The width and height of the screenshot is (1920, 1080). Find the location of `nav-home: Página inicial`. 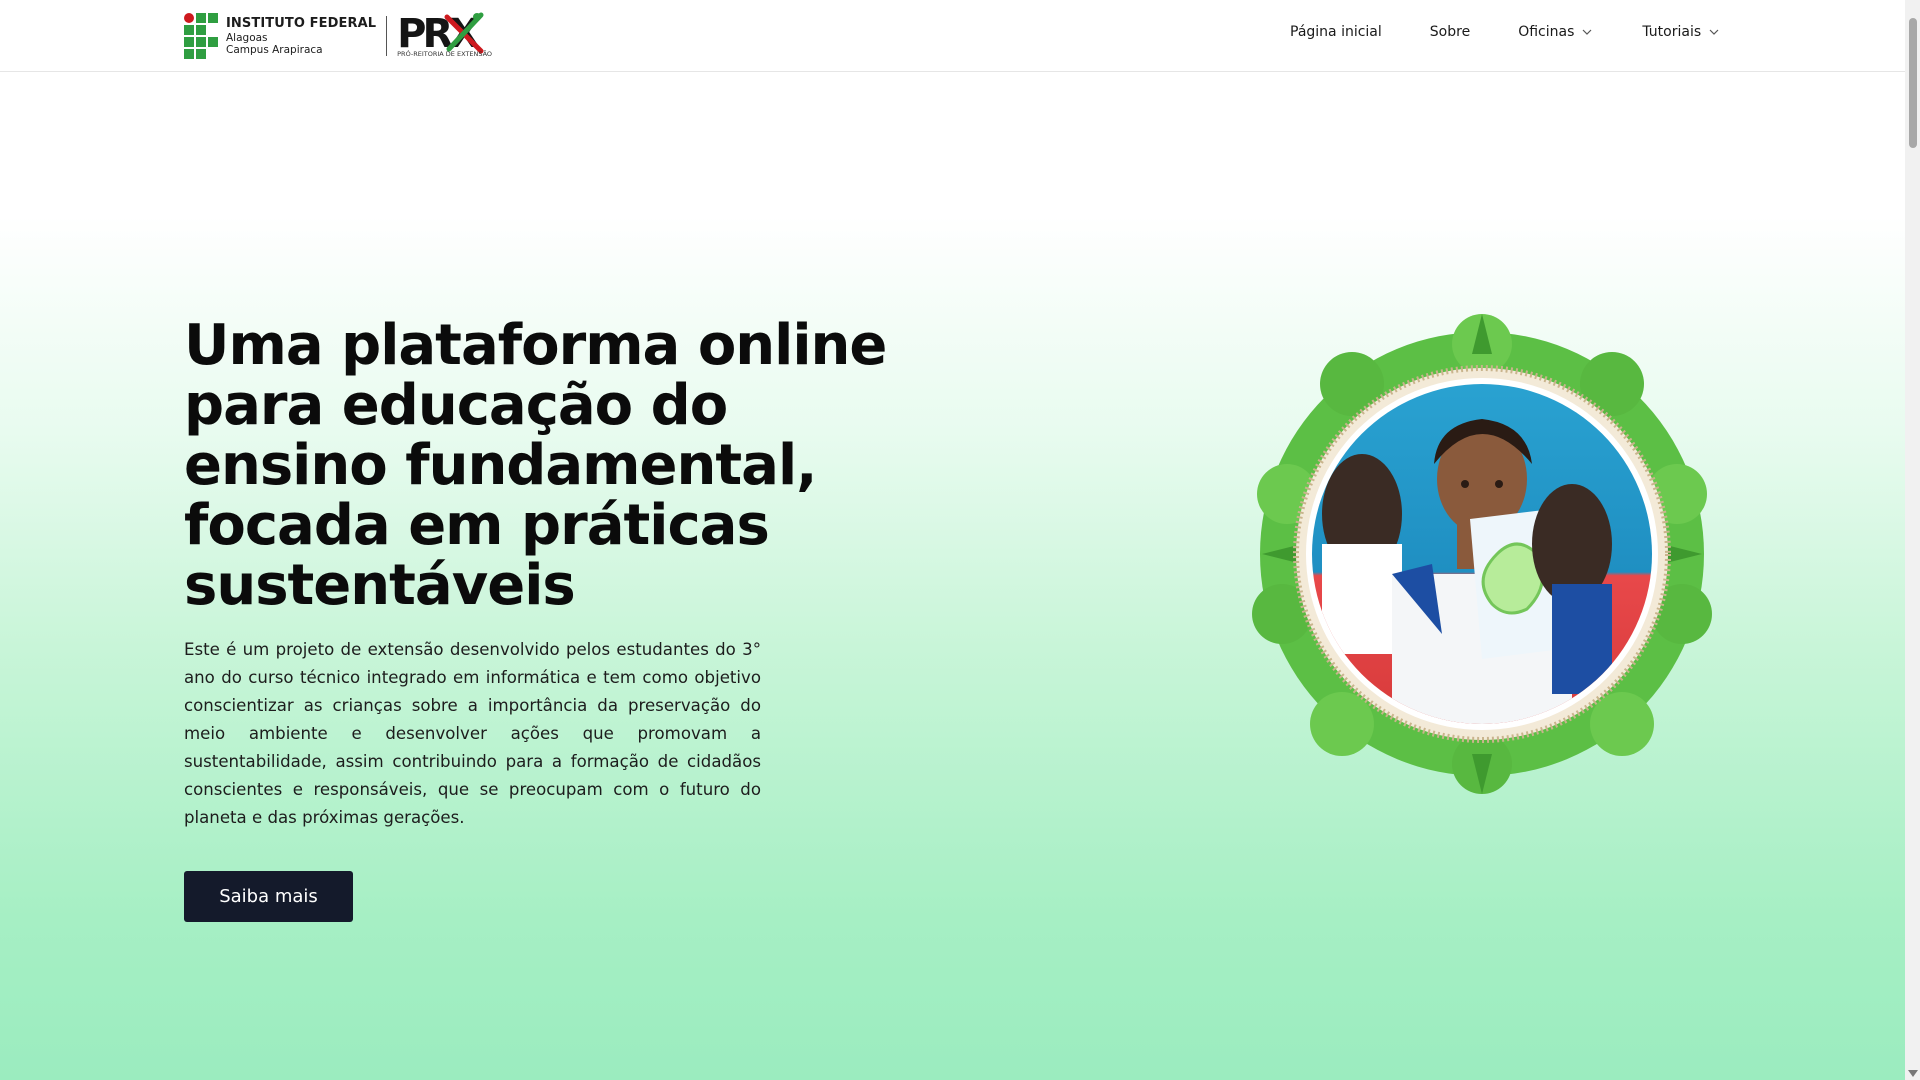

nav-home: Página inicial is located at coordinates (1336, 32).